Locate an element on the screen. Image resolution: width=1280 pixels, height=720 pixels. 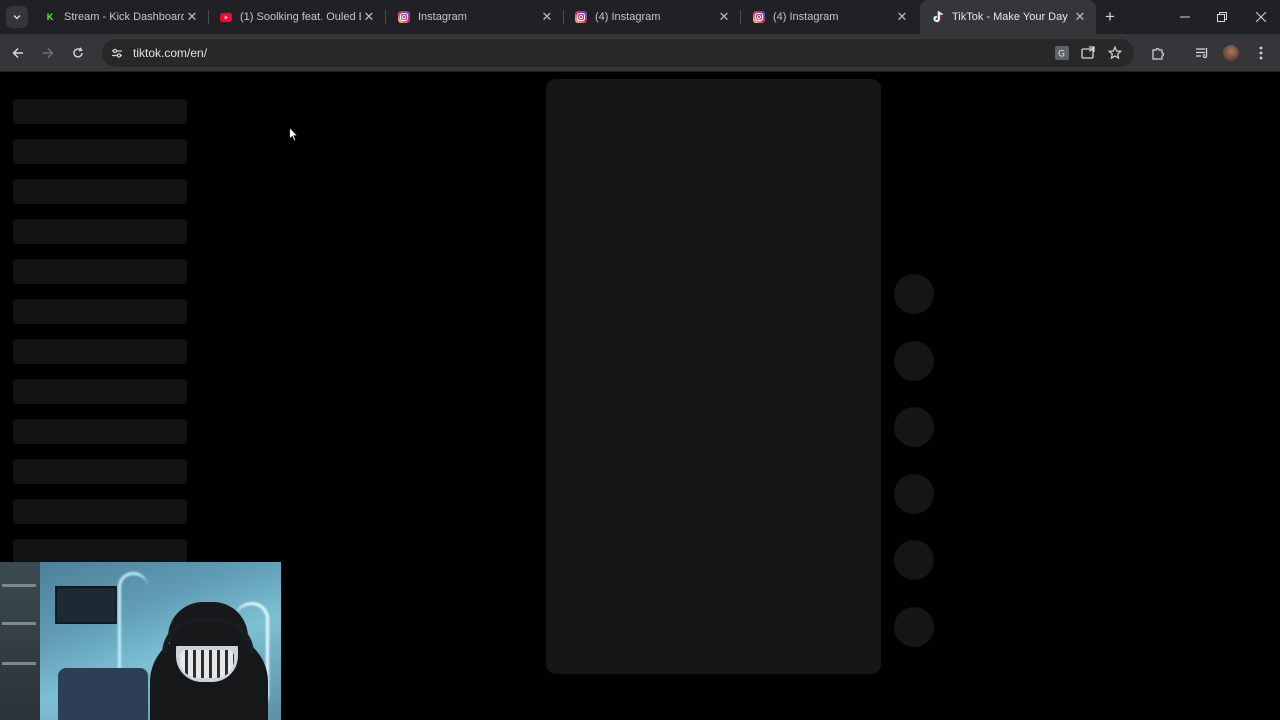
tab-youtube: (1) Soolking feat. Ouled El ✕ is located at coordinates (296, 17).